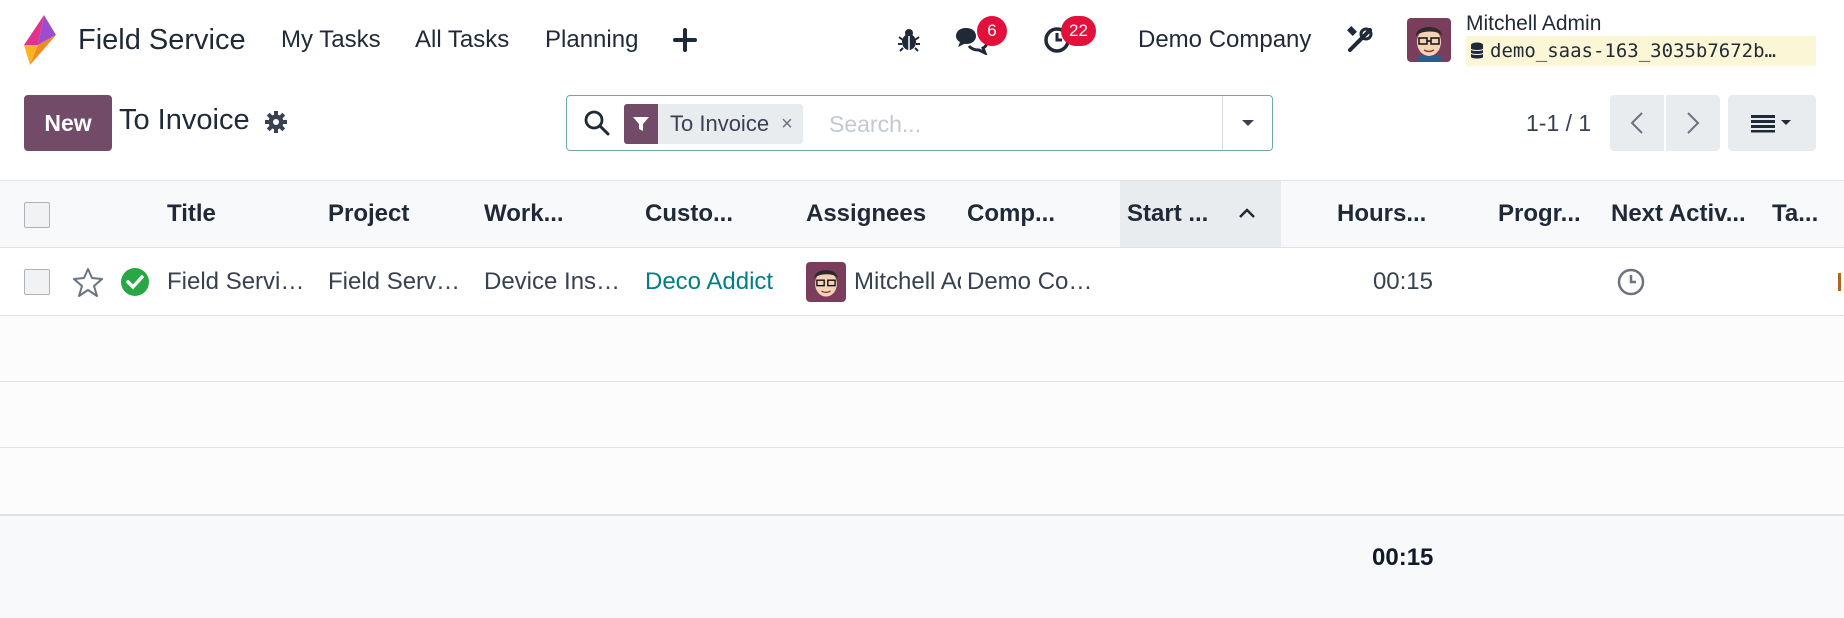 This screenshot has height=618, width=1844. What do you see at coordinates (907, 281) in the screenshot?
I see `assignee-name: Mitchell Admin` at bounding box center [907, 281].